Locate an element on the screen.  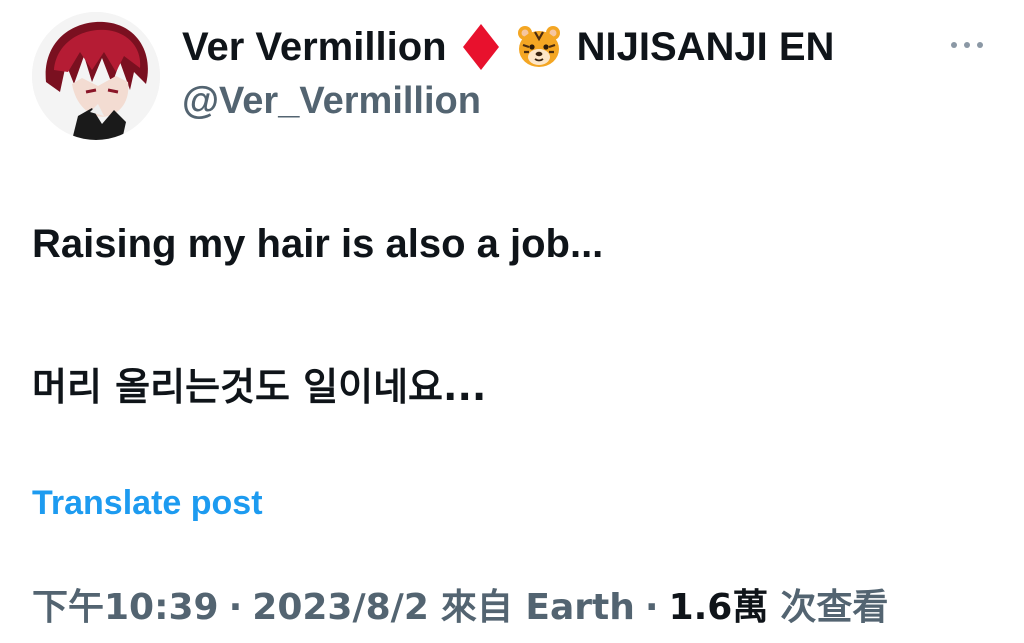
avatar is located at coordinates (96, 76).